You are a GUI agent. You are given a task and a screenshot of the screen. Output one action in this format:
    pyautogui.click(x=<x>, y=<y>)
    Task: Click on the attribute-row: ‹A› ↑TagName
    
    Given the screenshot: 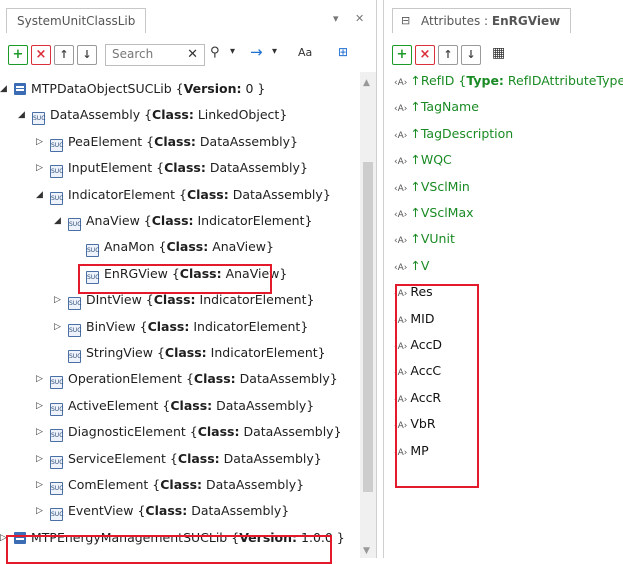 What is the action you would take?
    pyautogui.click(x=436, y=107)
    